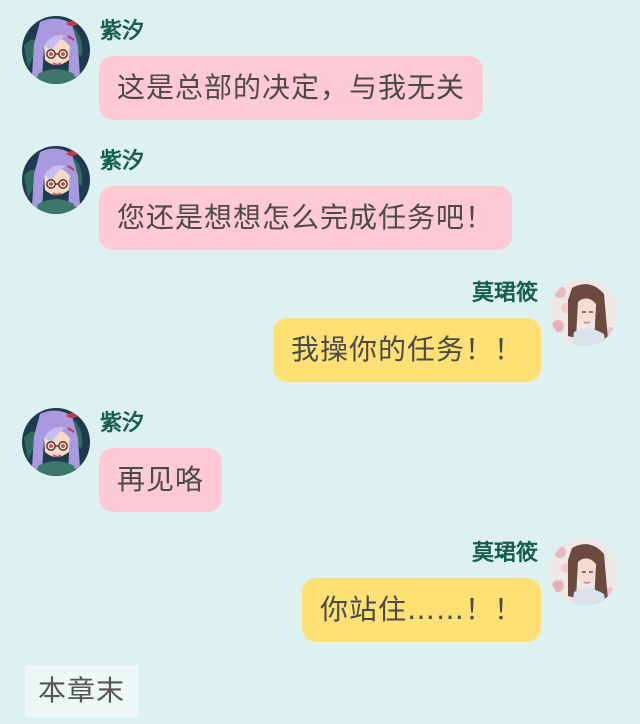  What do you see at coordinates (161, 480) in the screenshot?
I see `message-bubble: 再见咯` at bounding box center [161, 480].